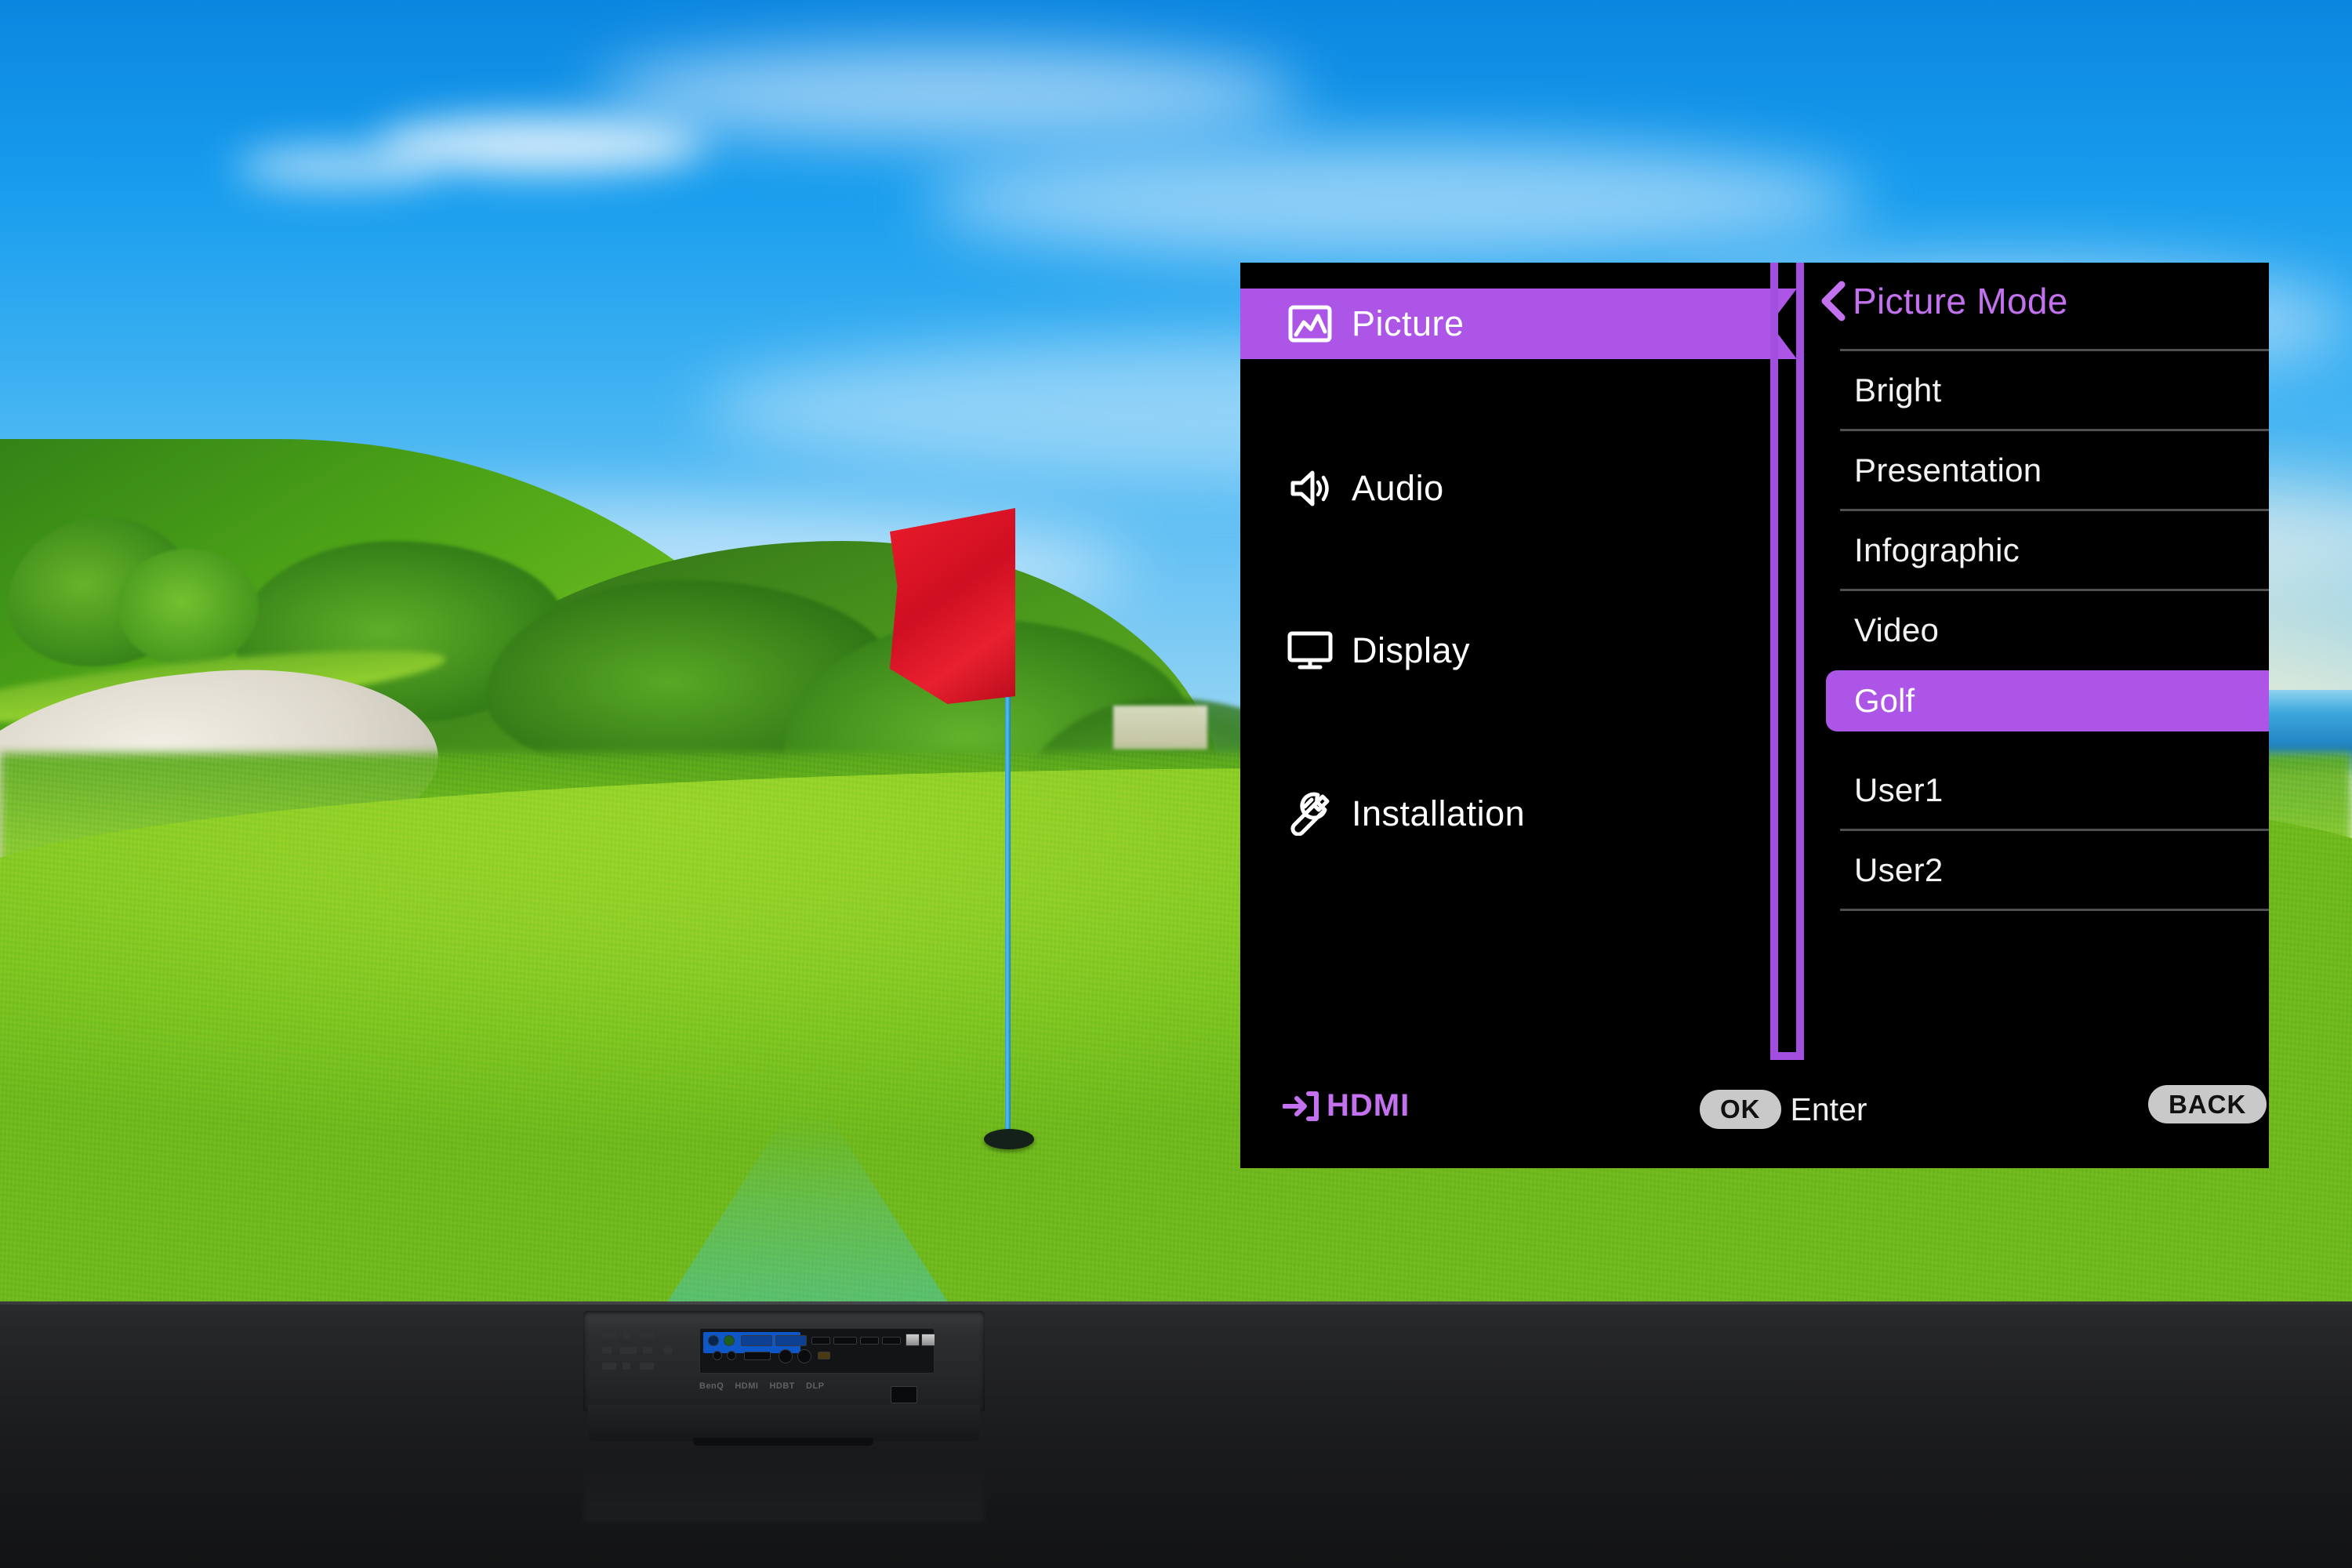 The height and width of the screenshot is (1568, 2352). Describe the element at coordinates (784, 1487) in the screenshot. I see `projector-reflection` at that location.